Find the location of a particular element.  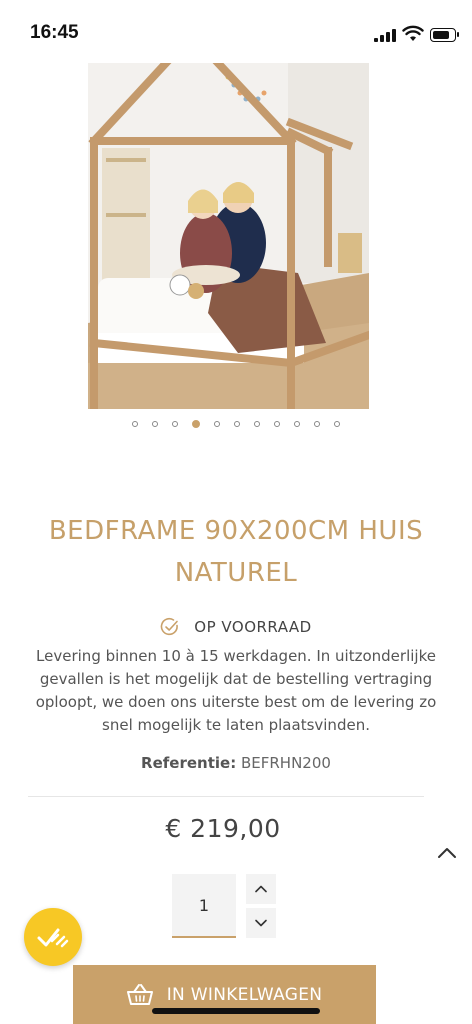

stock-status: OP VOORRAAD is located at coordinates (236, 627).